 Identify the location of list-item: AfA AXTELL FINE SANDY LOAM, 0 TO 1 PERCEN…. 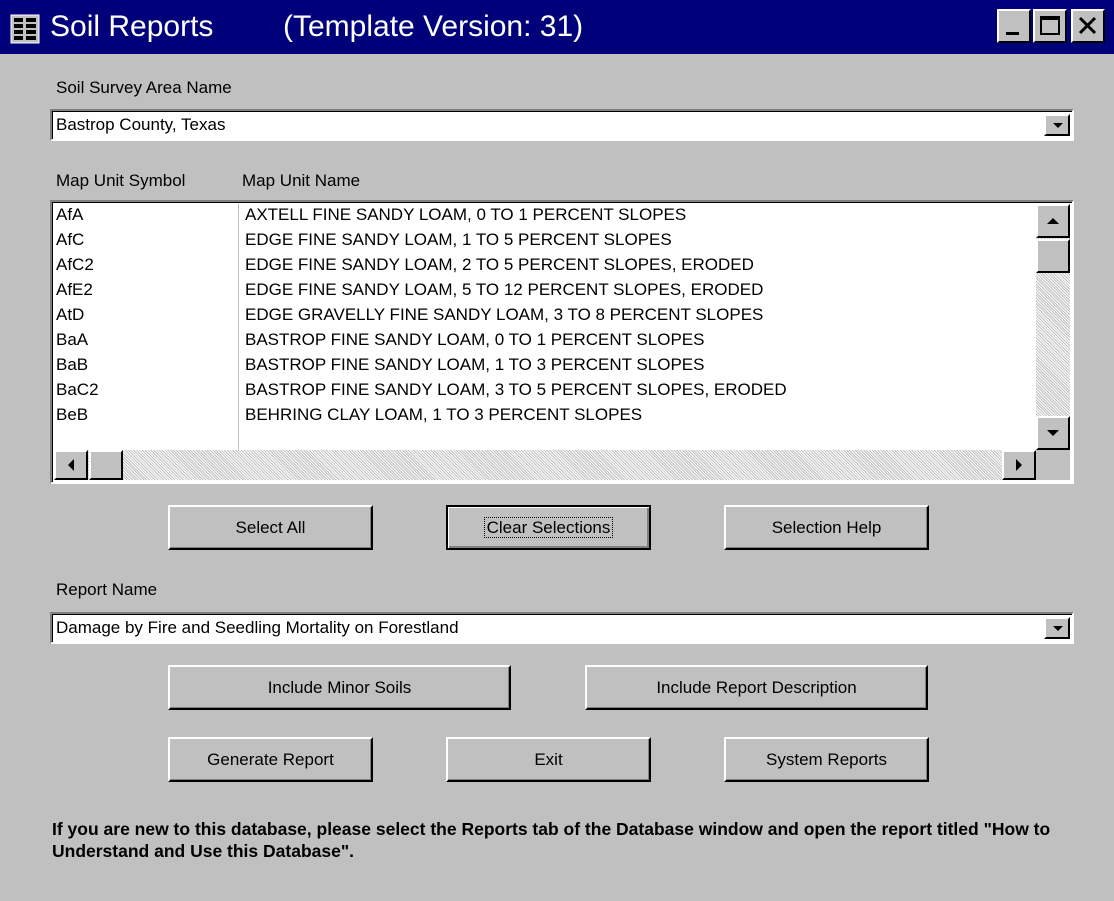
(542, 216).